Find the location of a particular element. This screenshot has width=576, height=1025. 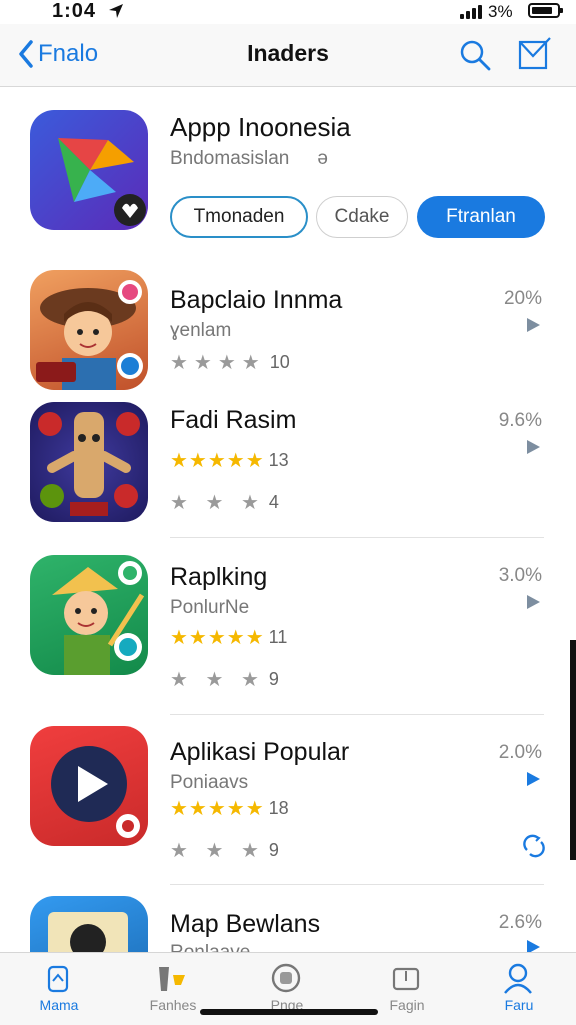

tab-games: Fanhes is located at coordinates (173, 989).